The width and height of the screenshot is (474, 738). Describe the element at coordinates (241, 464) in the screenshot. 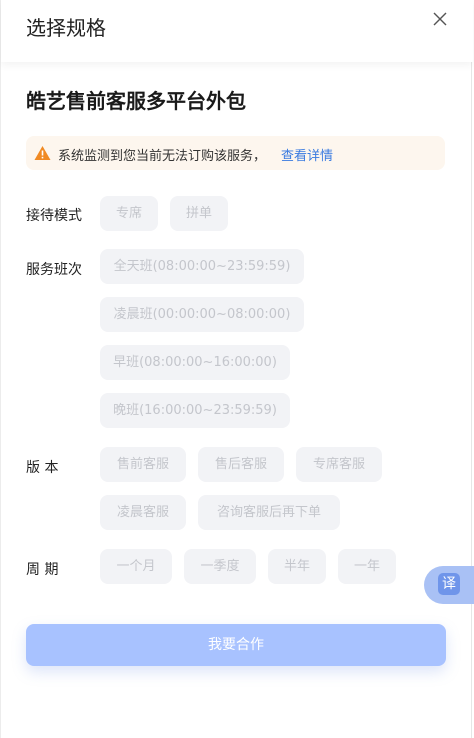

I see `option-version-aftersale: 售后客服` at that location.